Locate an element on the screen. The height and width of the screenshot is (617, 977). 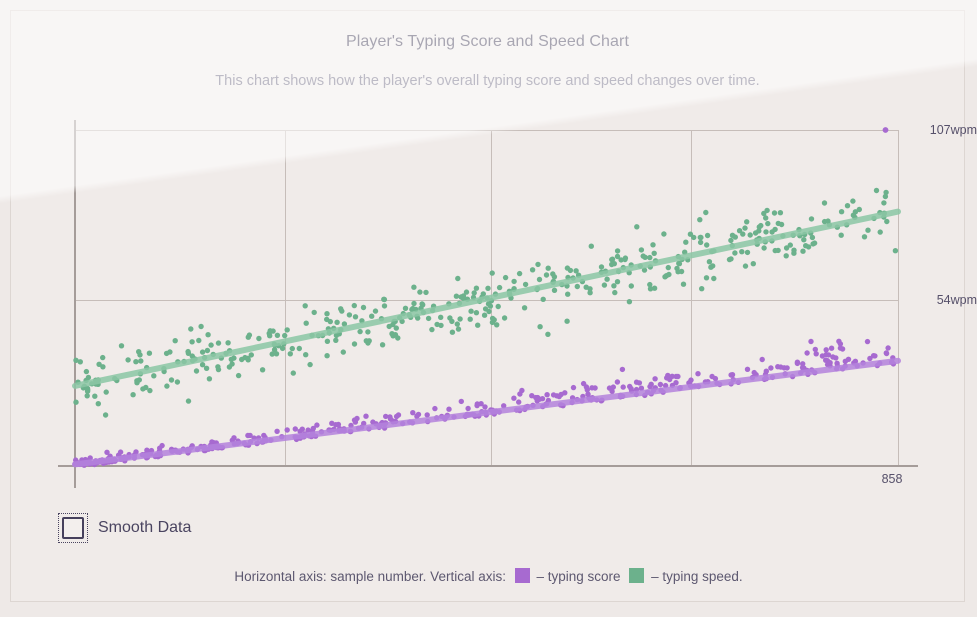
smooth-data-checkbox is located at coordinates (73, 528).